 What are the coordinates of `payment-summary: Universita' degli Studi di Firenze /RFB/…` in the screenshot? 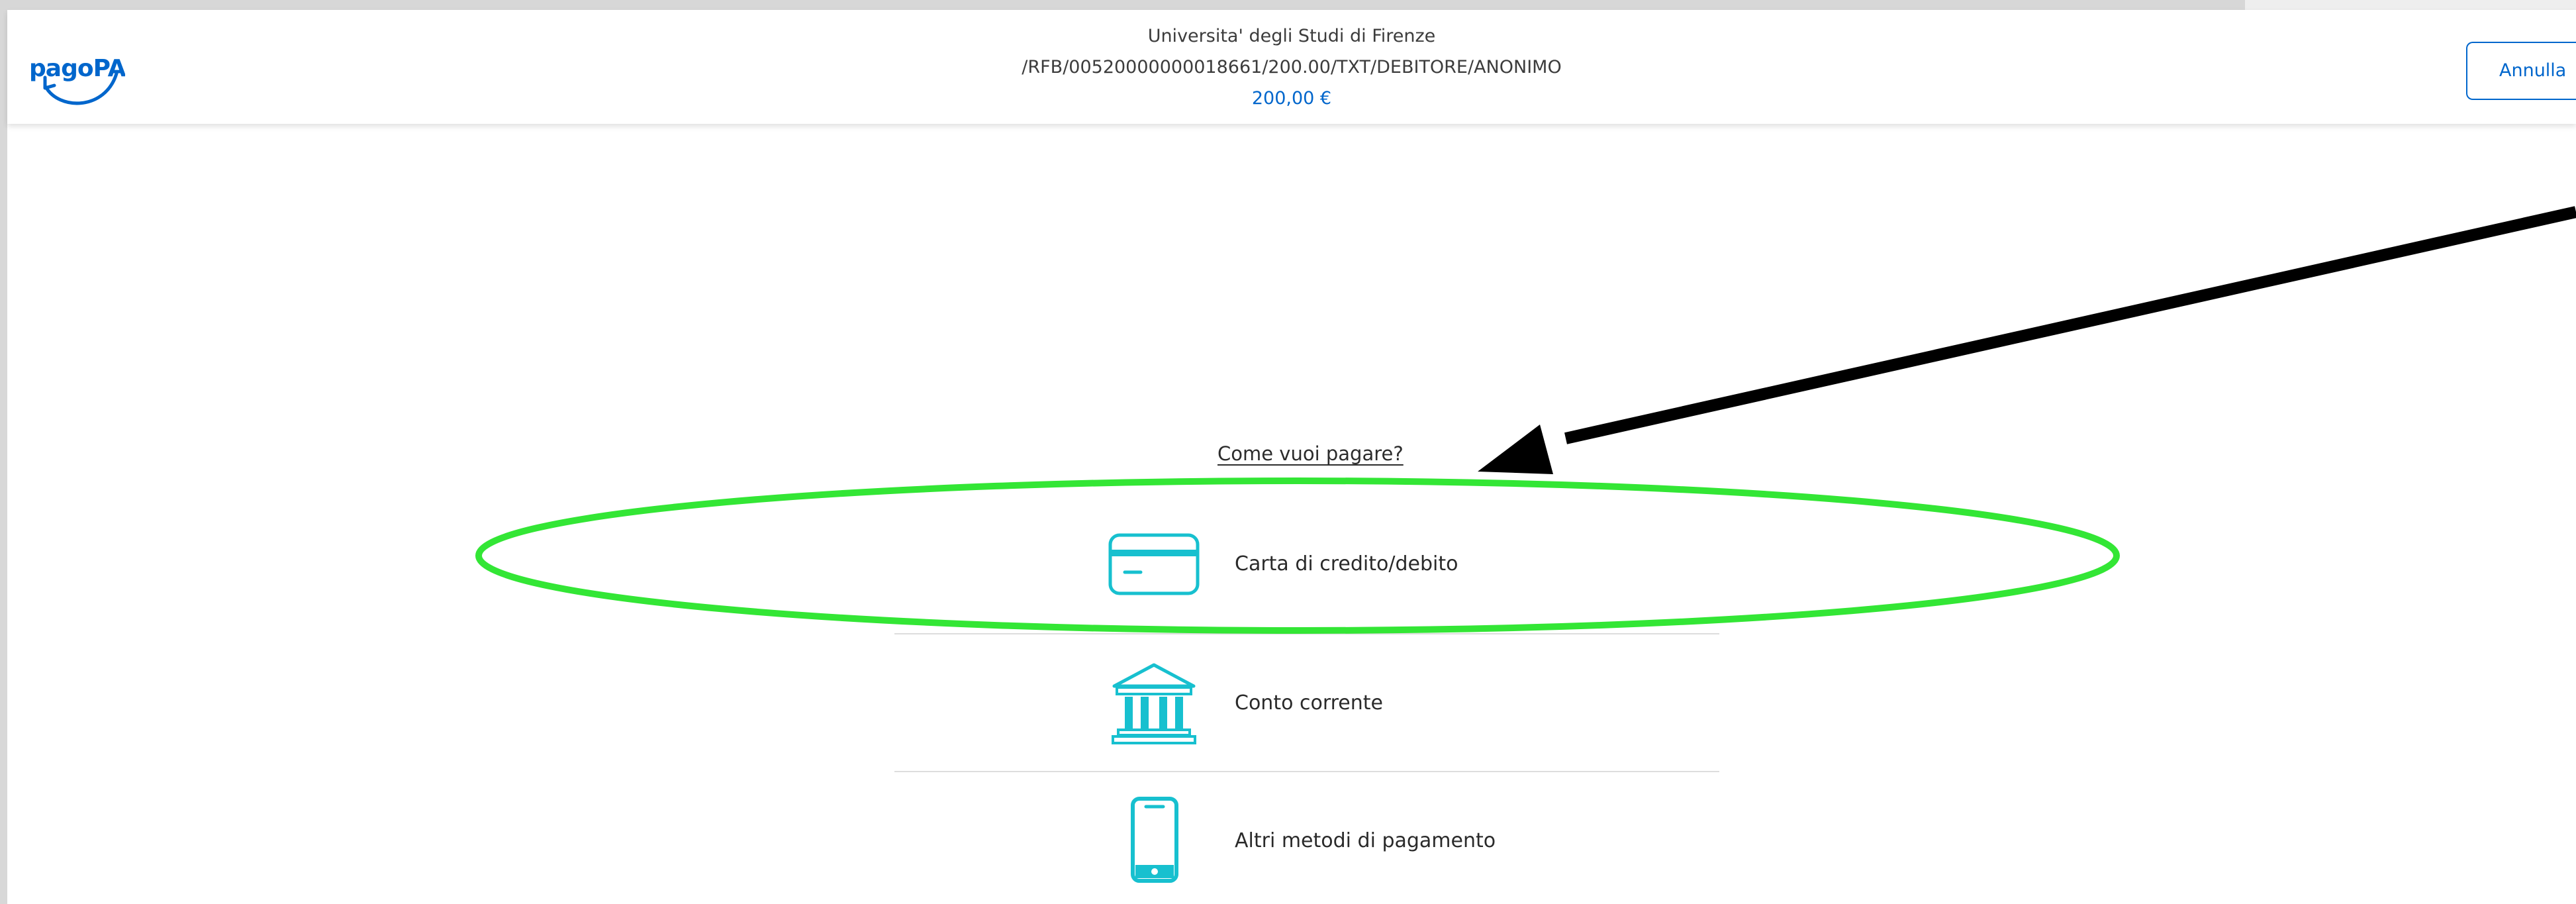 It's located at (1291, 67).